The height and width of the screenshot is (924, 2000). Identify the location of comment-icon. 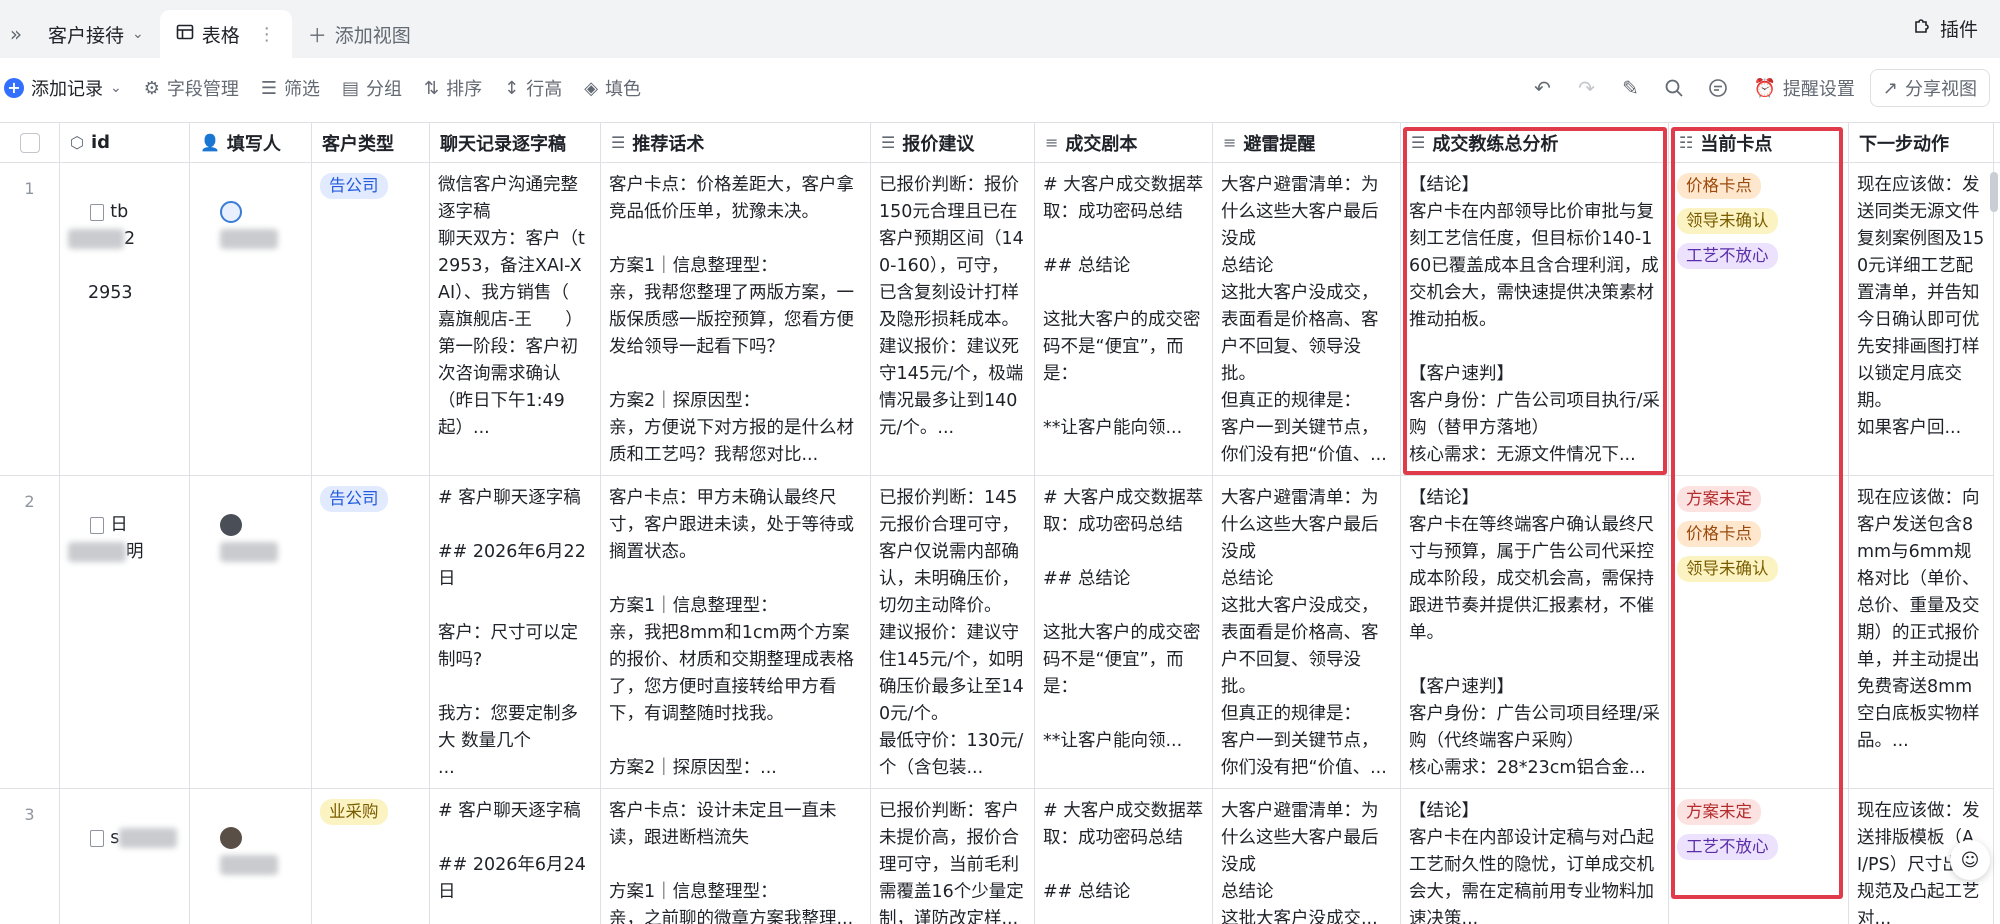
(1718, 88).